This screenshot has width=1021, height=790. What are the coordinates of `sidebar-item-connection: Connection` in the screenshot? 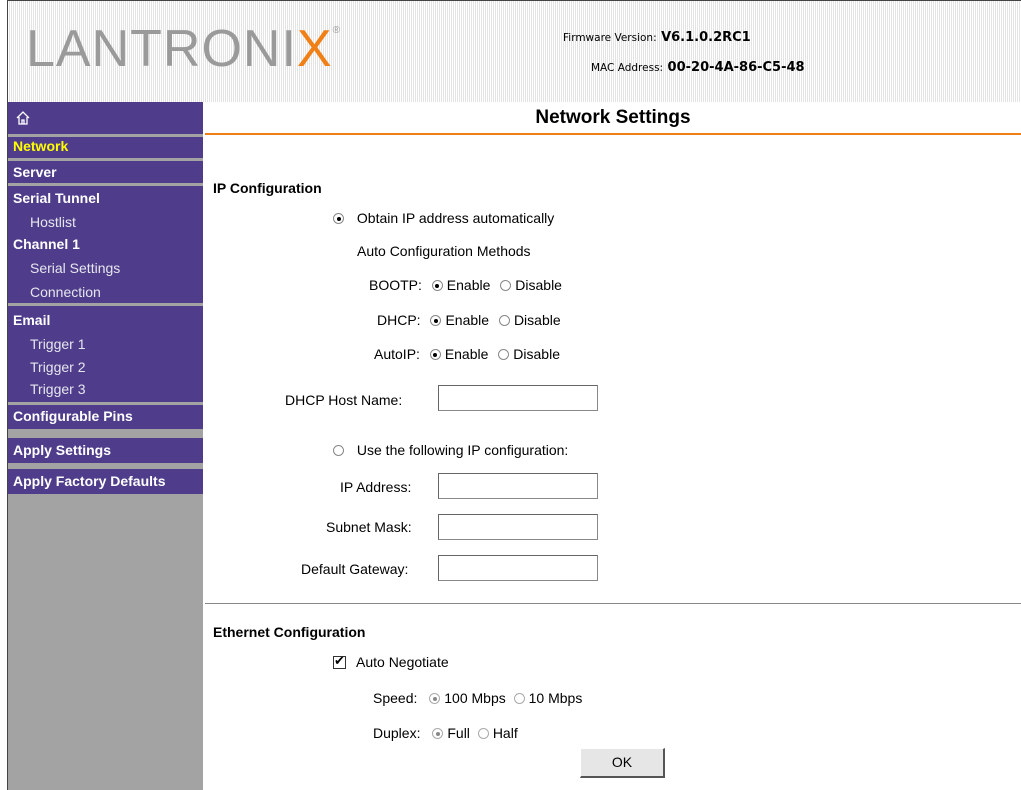 It's located at (65, 292).